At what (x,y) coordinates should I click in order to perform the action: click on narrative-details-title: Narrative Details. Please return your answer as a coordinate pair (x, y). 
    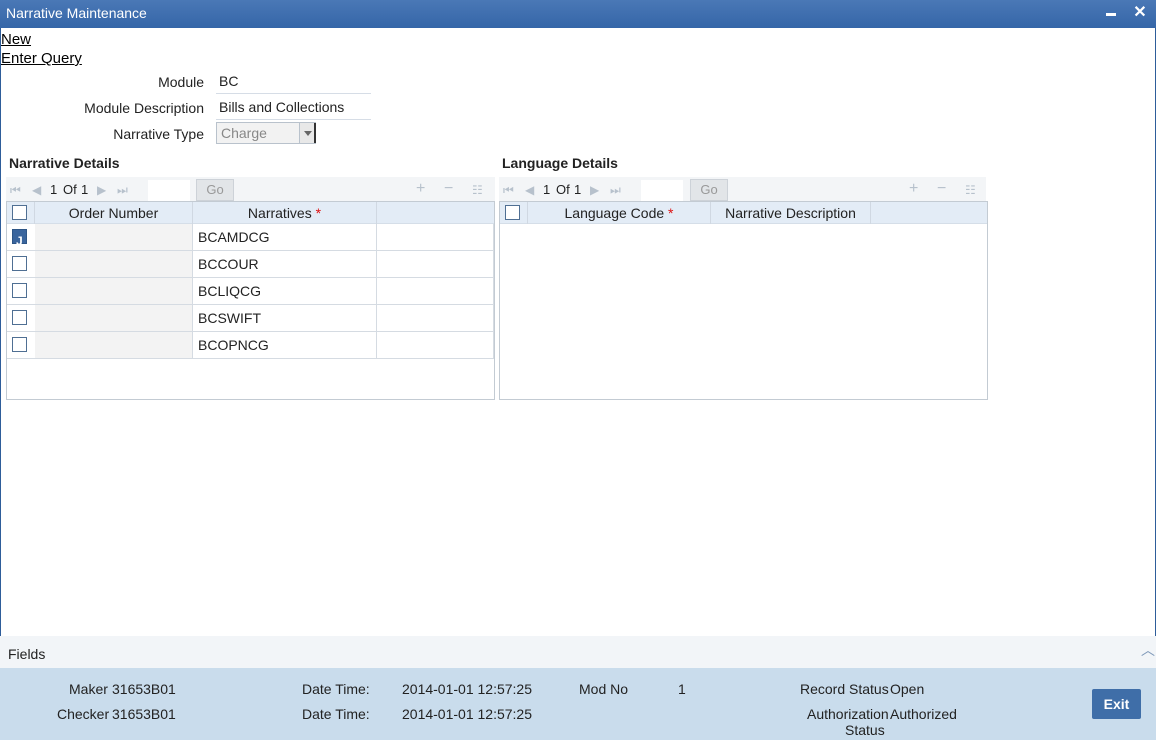
    Looking at the image, I should click on (64, 163).